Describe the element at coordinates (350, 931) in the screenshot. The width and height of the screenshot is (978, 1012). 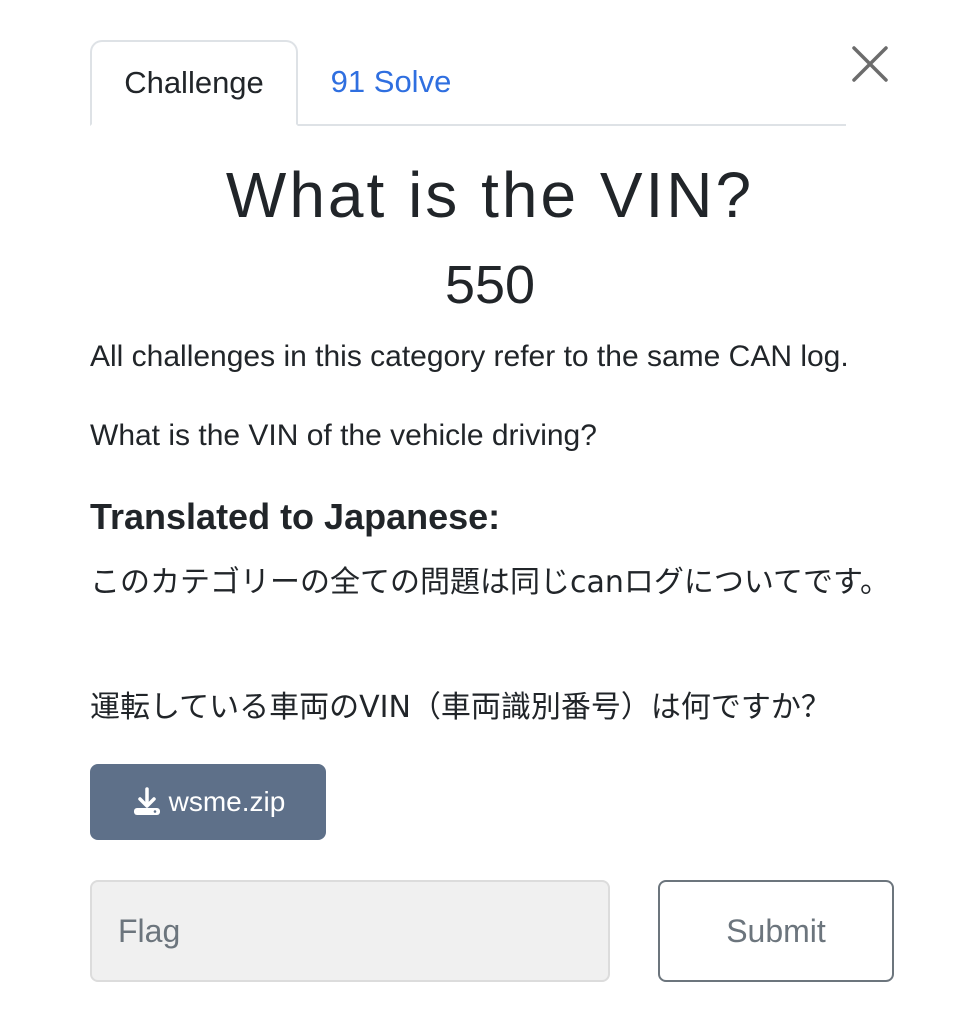
I see `flag-input` at that location.